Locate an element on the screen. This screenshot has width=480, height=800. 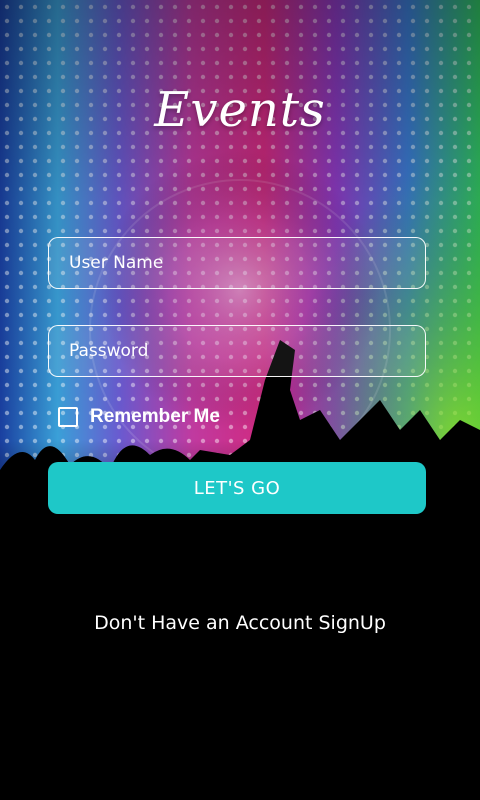
password-input is located at coordinates (237, 351).